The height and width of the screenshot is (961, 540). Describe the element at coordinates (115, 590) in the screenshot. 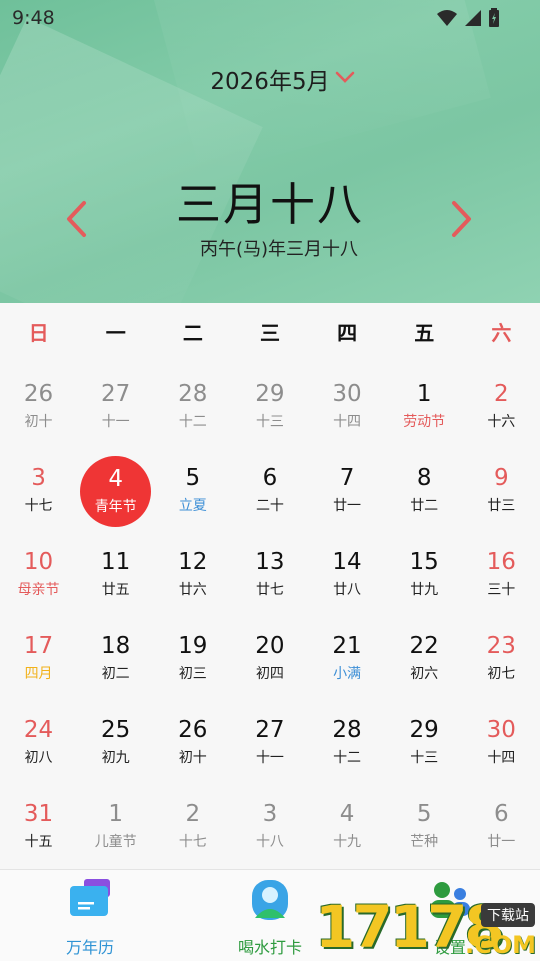

I see `lunar-label: 廿五` at that location.